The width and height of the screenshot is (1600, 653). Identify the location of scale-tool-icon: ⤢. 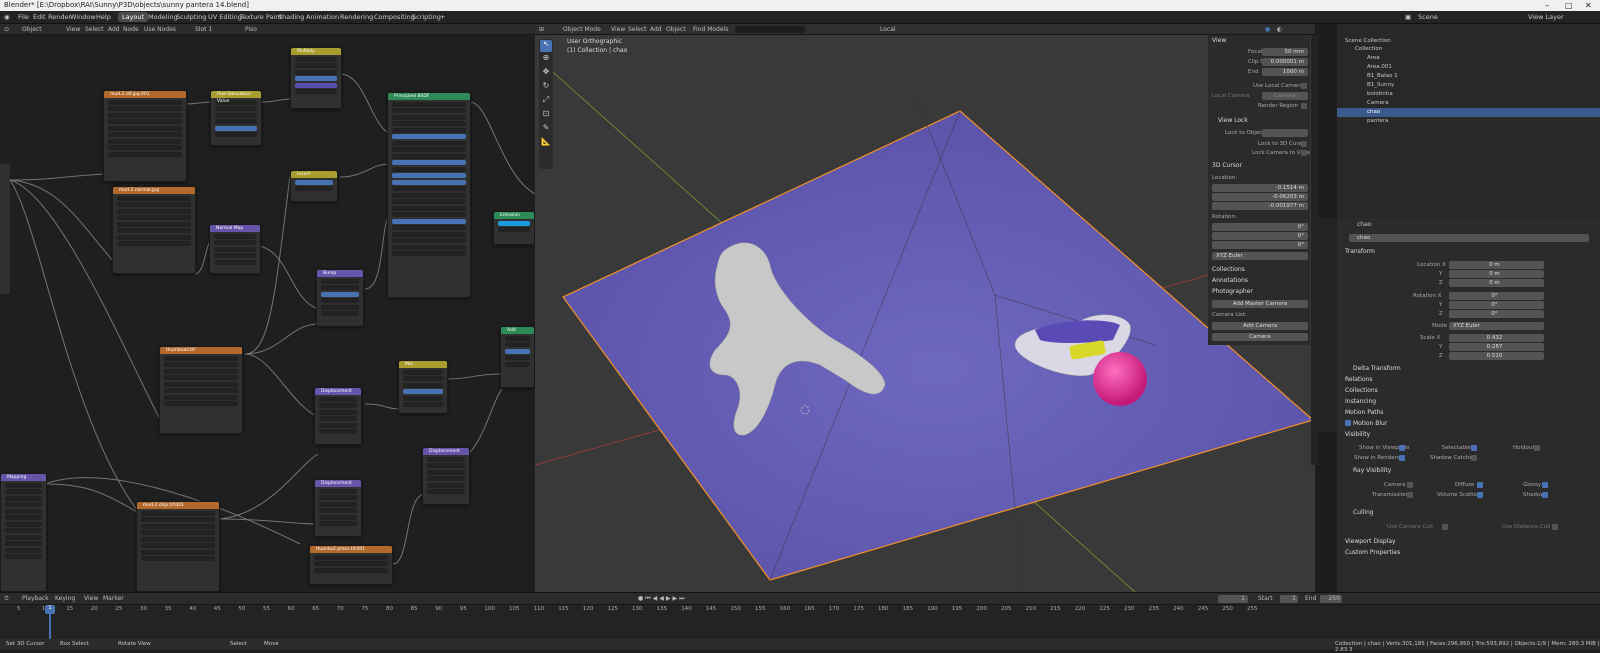
(546, 102).